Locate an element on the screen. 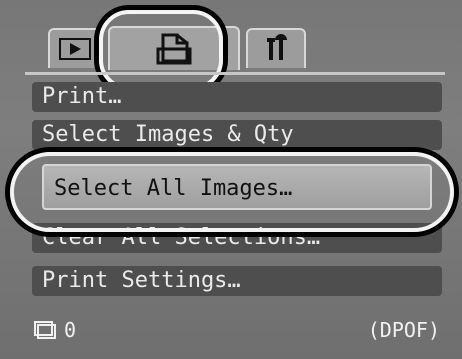 Image resolution: width=462 pixels, height=359 pixels. status-bar: 0 (DPOF) is located at coordinates (237, 330).